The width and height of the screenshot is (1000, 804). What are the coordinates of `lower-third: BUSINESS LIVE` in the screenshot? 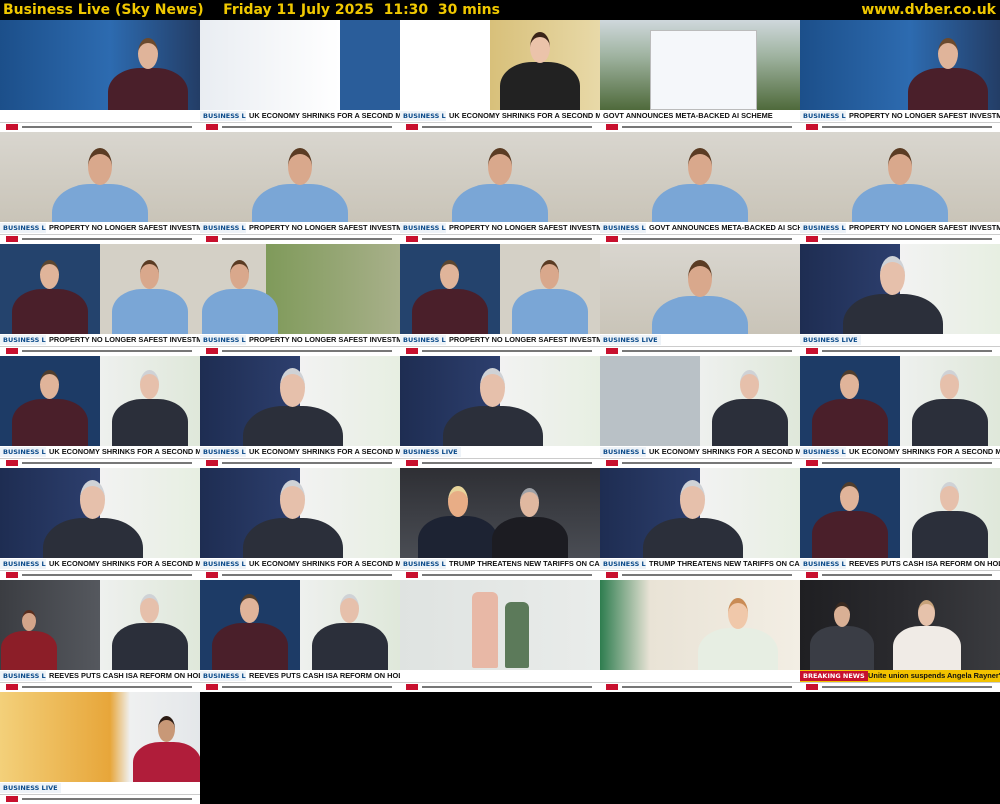 It's located at (500, 457).